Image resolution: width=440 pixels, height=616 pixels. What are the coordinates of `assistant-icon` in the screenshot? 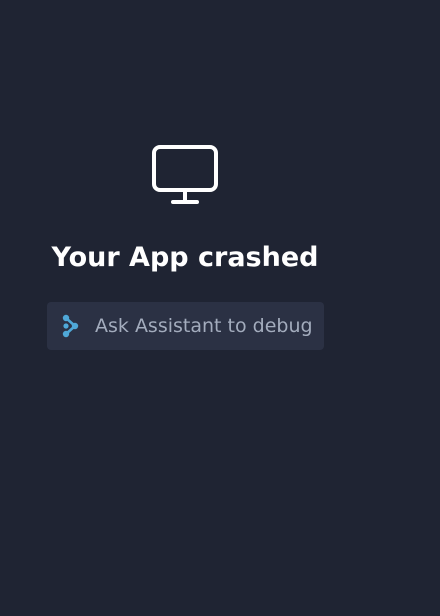 It's located at (70, 326).